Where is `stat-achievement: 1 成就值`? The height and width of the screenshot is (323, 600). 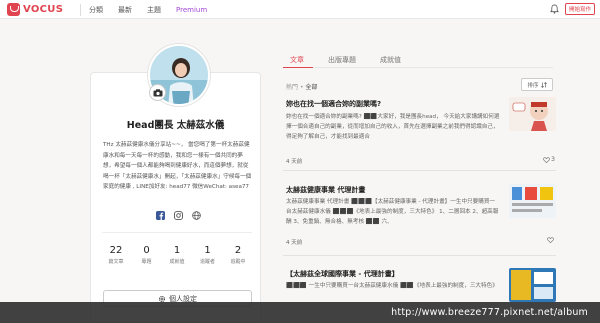
stat-achievement: 1 成就值 is located at coordinates (177, 254).